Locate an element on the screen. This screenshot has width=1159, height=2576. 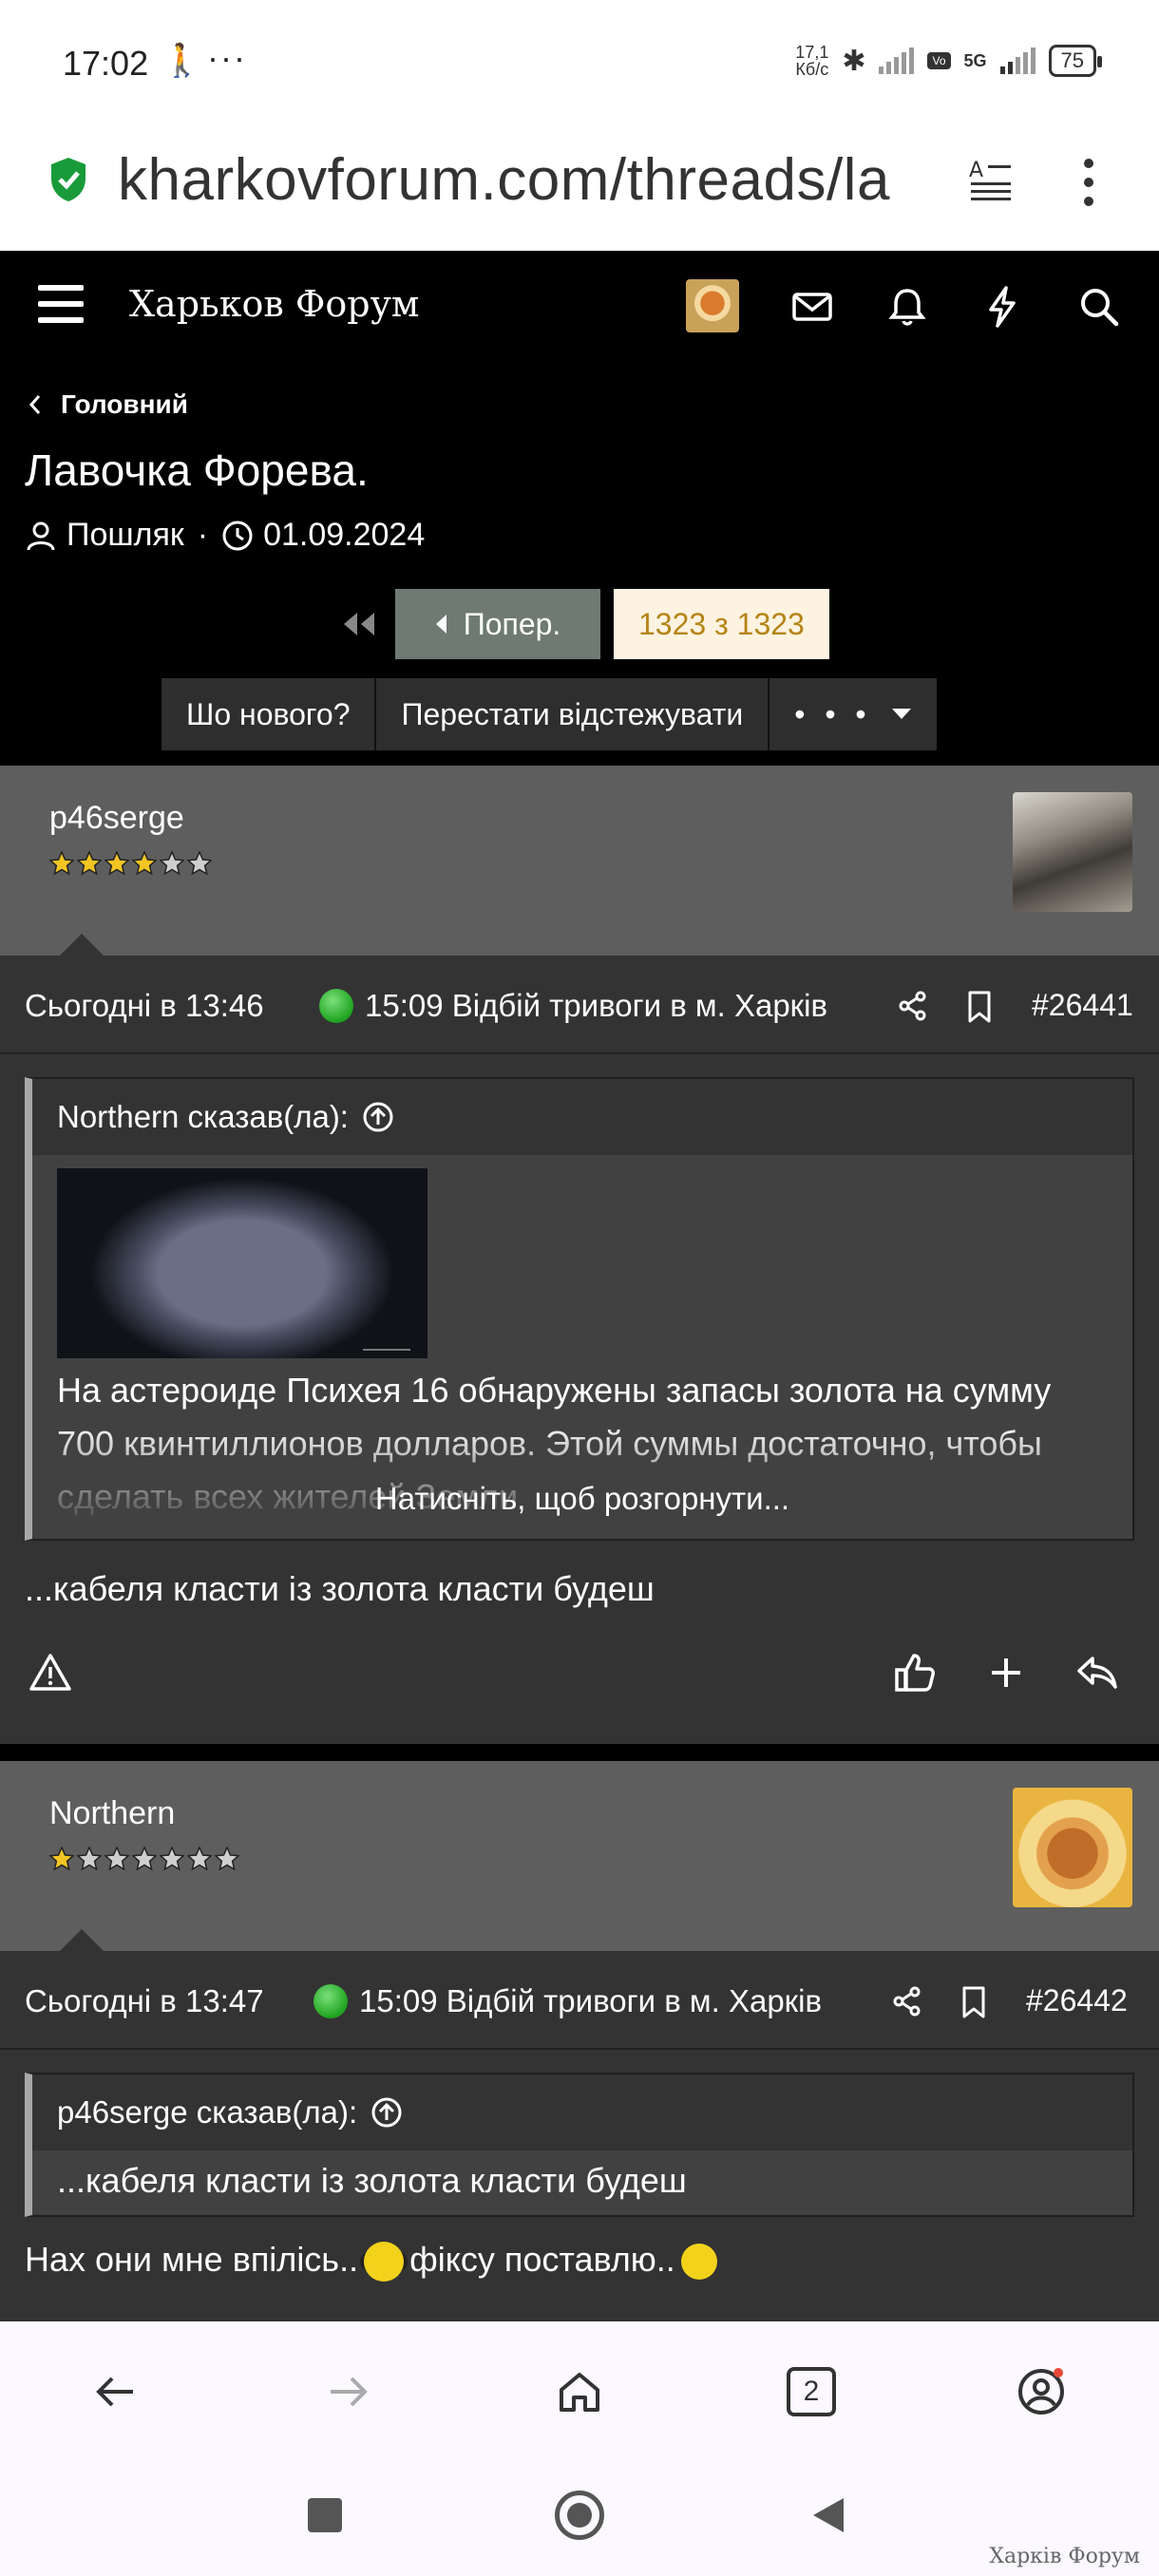
post-actions is located at coordinates (579, 1675).